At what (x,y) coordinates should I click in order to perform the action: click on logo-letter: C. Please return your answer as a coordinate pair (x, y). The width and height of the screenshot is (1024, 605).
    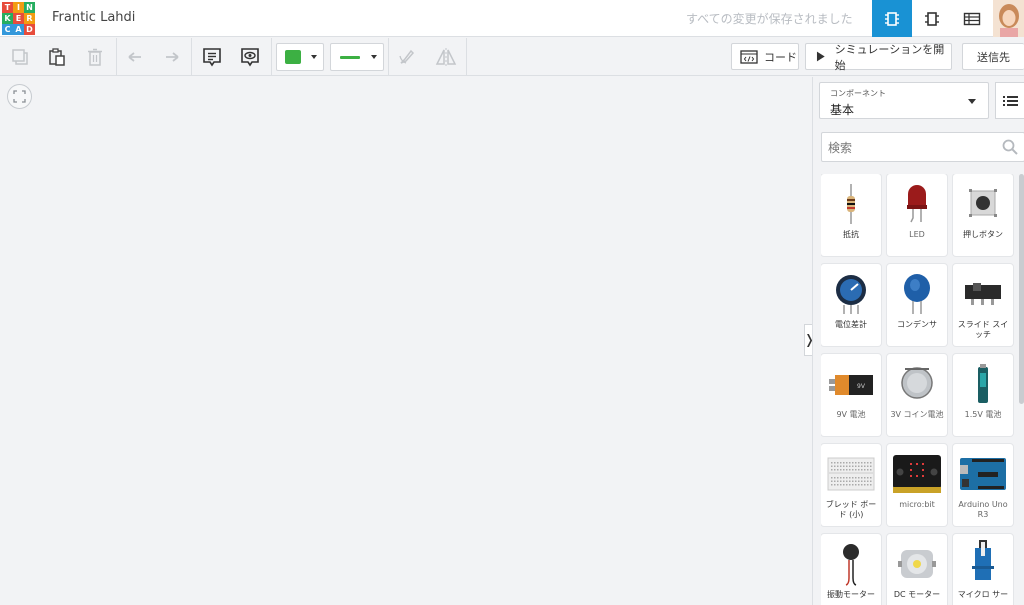
    Looking at the image, I should click on (7, 29).